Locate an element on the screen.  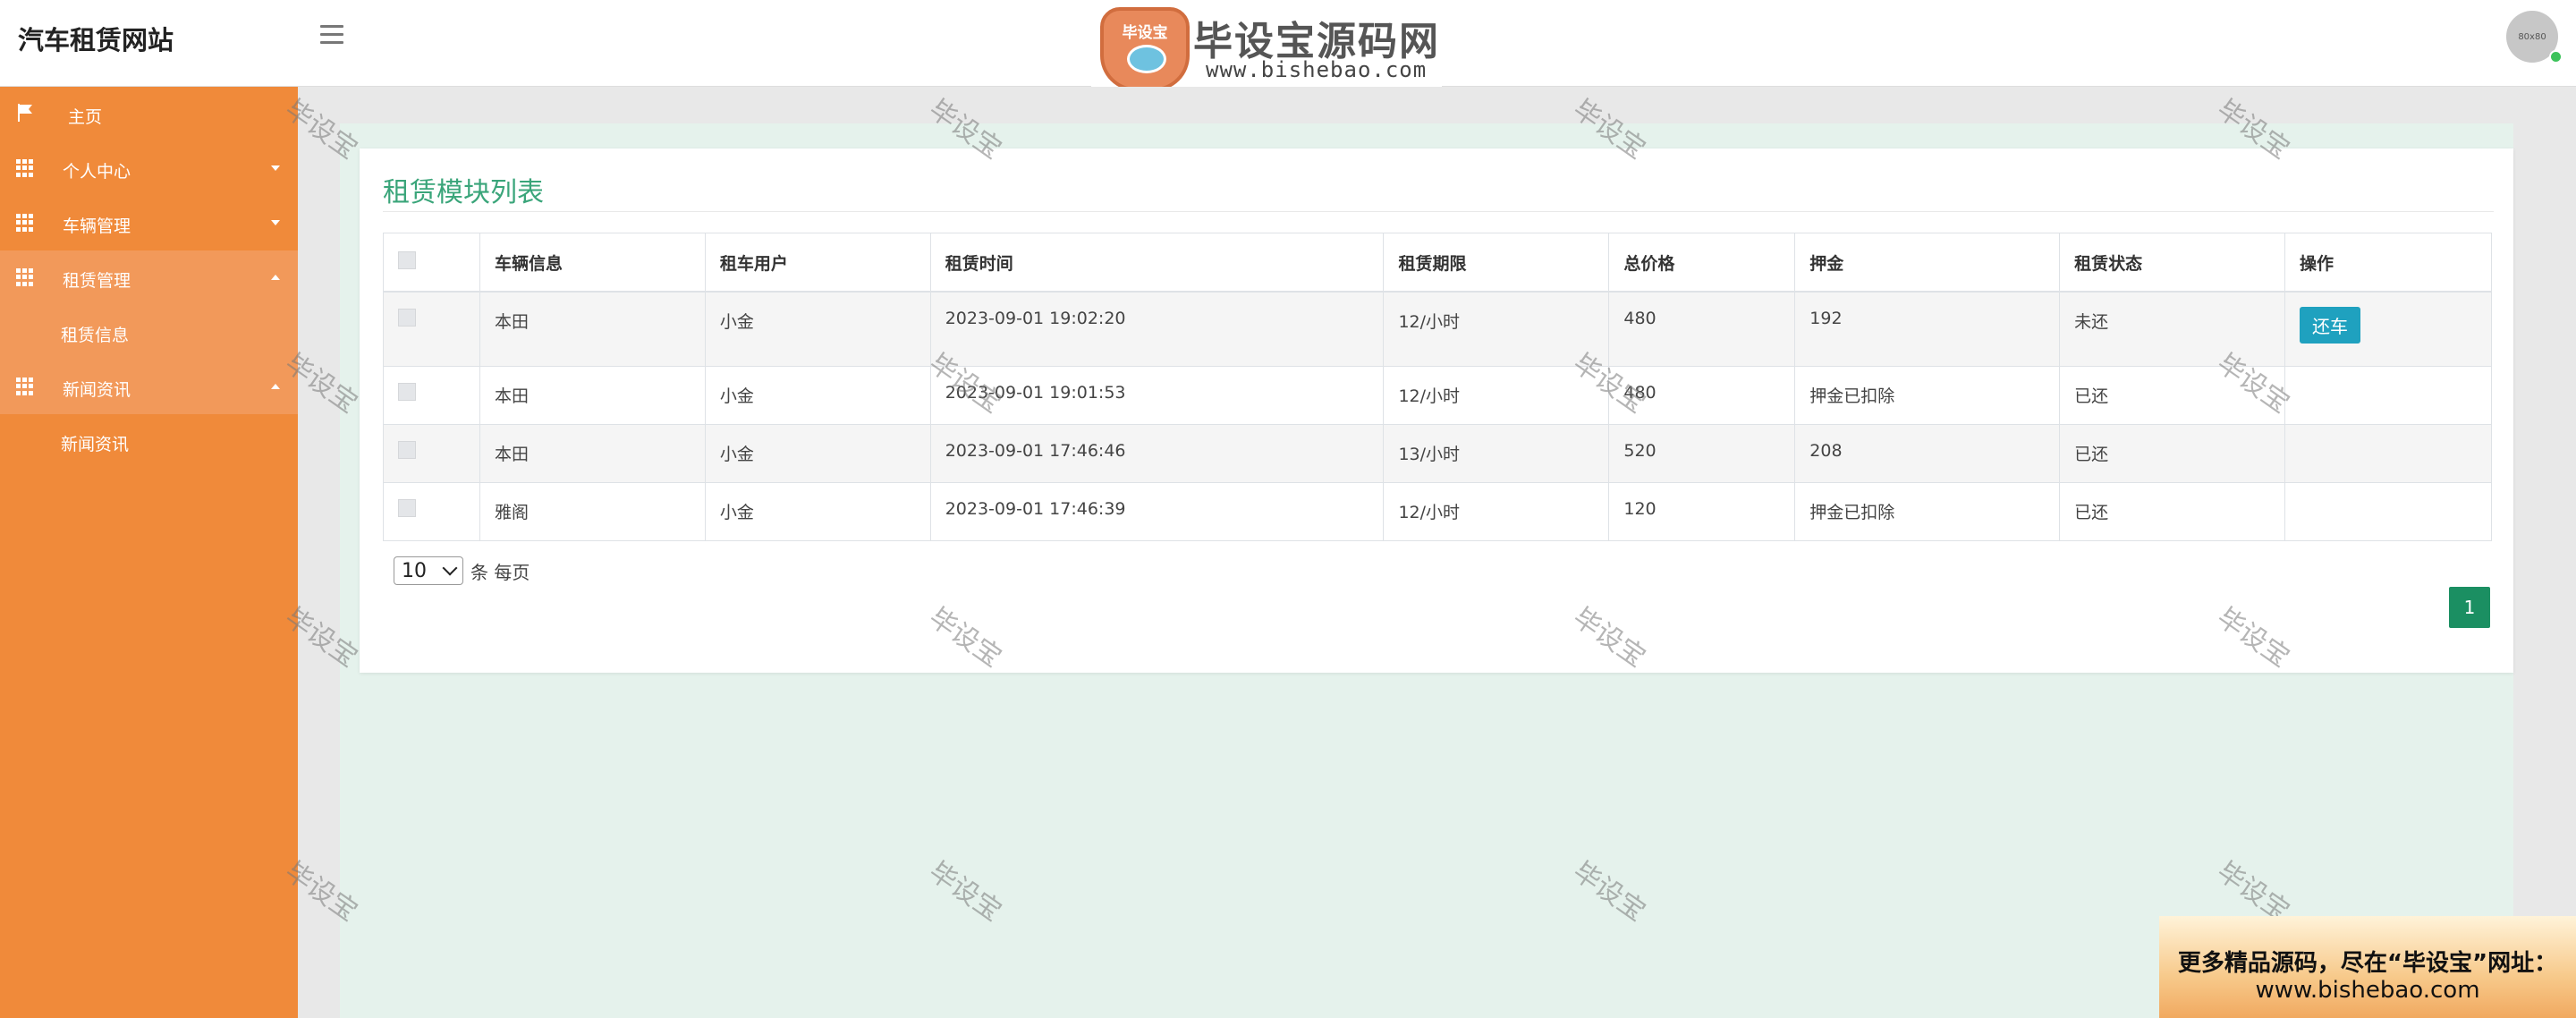
sidebar-item-label: 车辆管理 is located at coordinates (97, 226).